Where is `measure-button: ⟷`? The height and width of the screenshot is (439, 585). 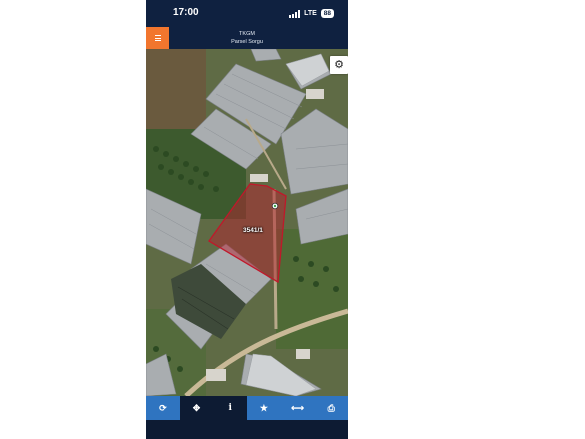 measure-button: ⟷ is located at coordinates (297, 408).